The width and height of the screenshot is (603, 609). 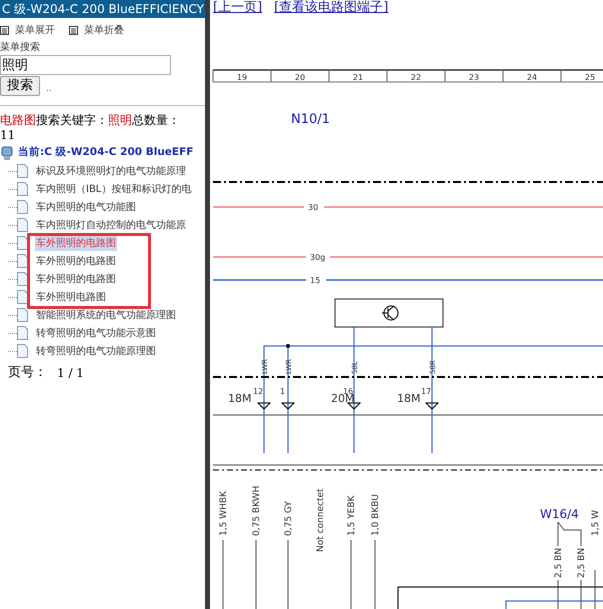 What do you see at coordinates (156, 120) in the screenshot?
I see `count-label: 总数量：` at bounding box center [156, 120].